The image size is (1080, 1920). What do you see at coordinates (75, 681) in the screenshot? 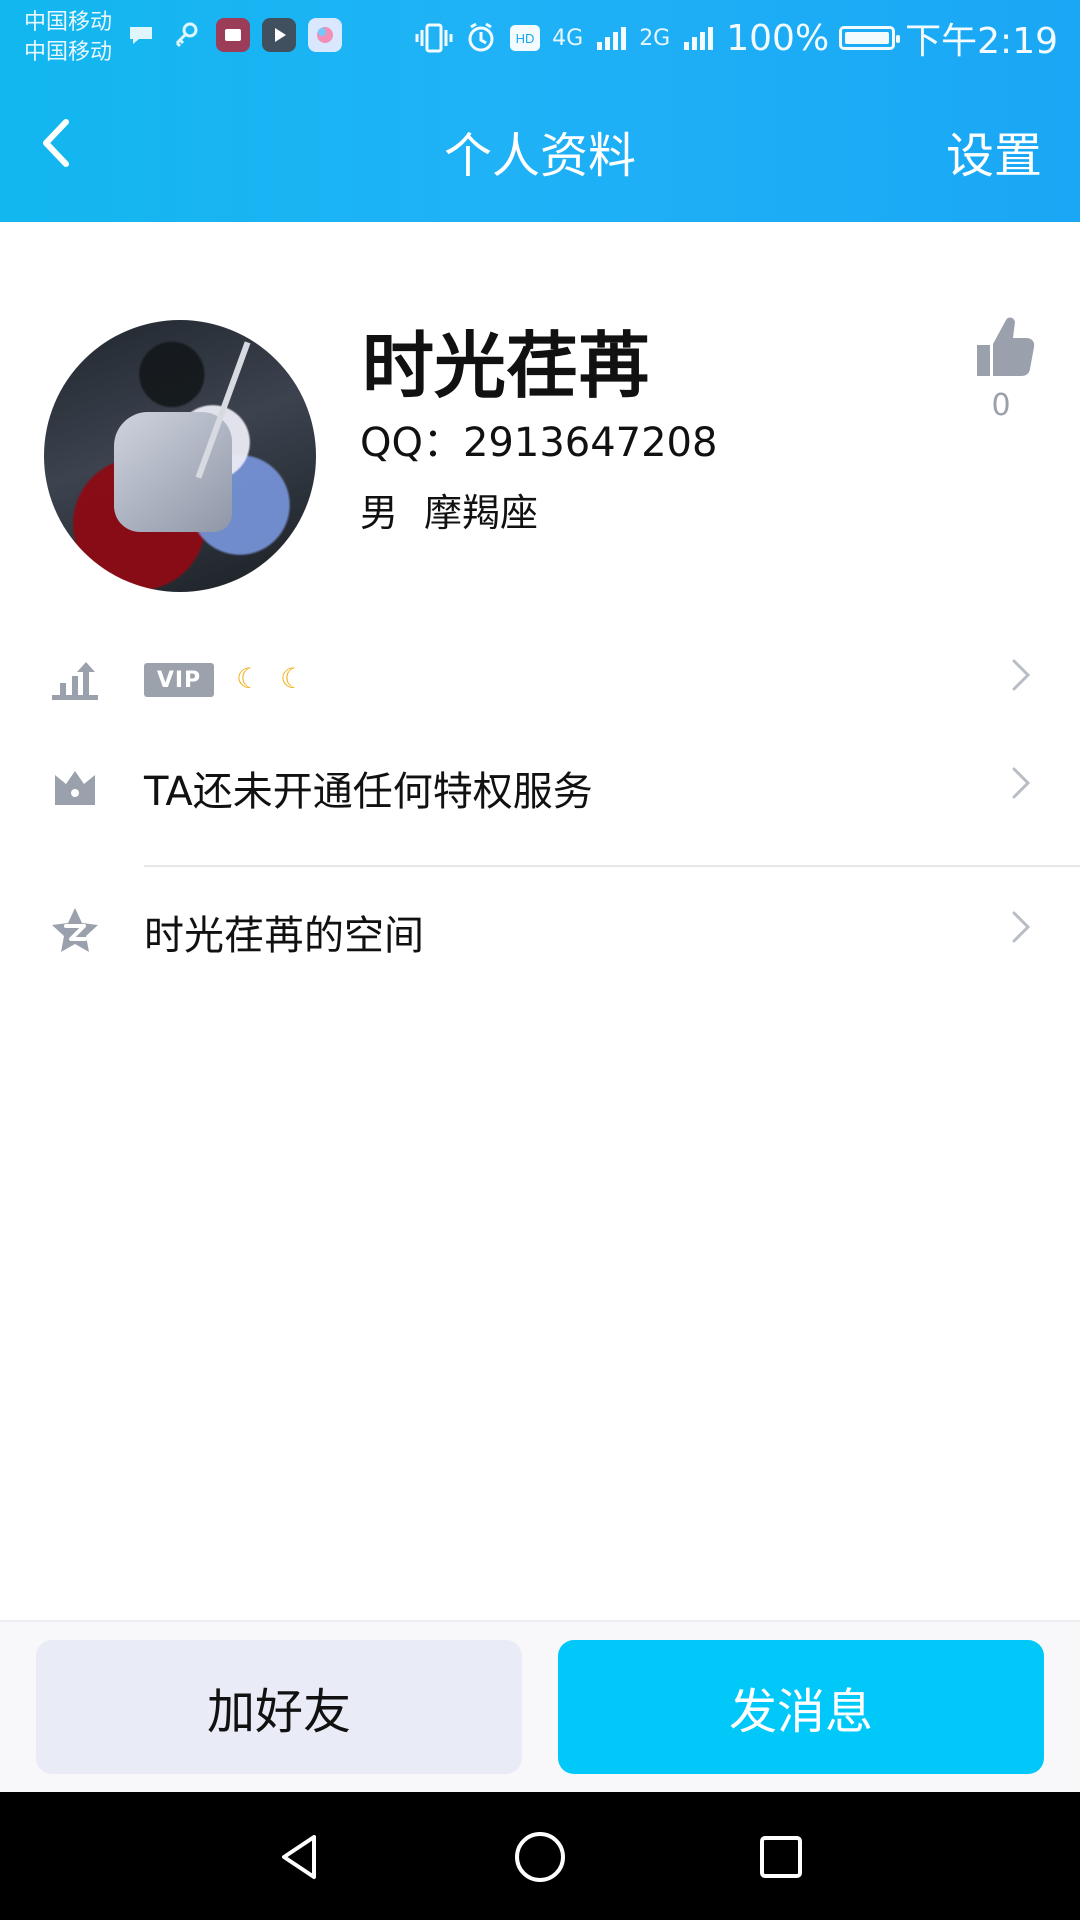
I see `level-up-icon` at bounding box center [75, 681].